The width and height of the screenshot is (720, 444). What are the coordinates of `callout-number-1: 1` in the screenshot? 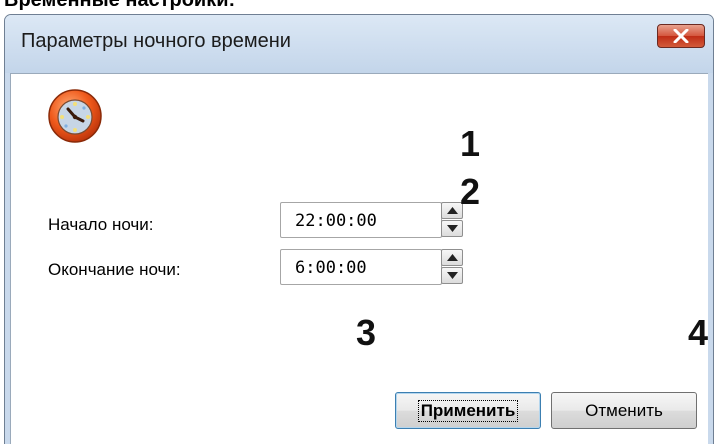 It's located at (470, 143).